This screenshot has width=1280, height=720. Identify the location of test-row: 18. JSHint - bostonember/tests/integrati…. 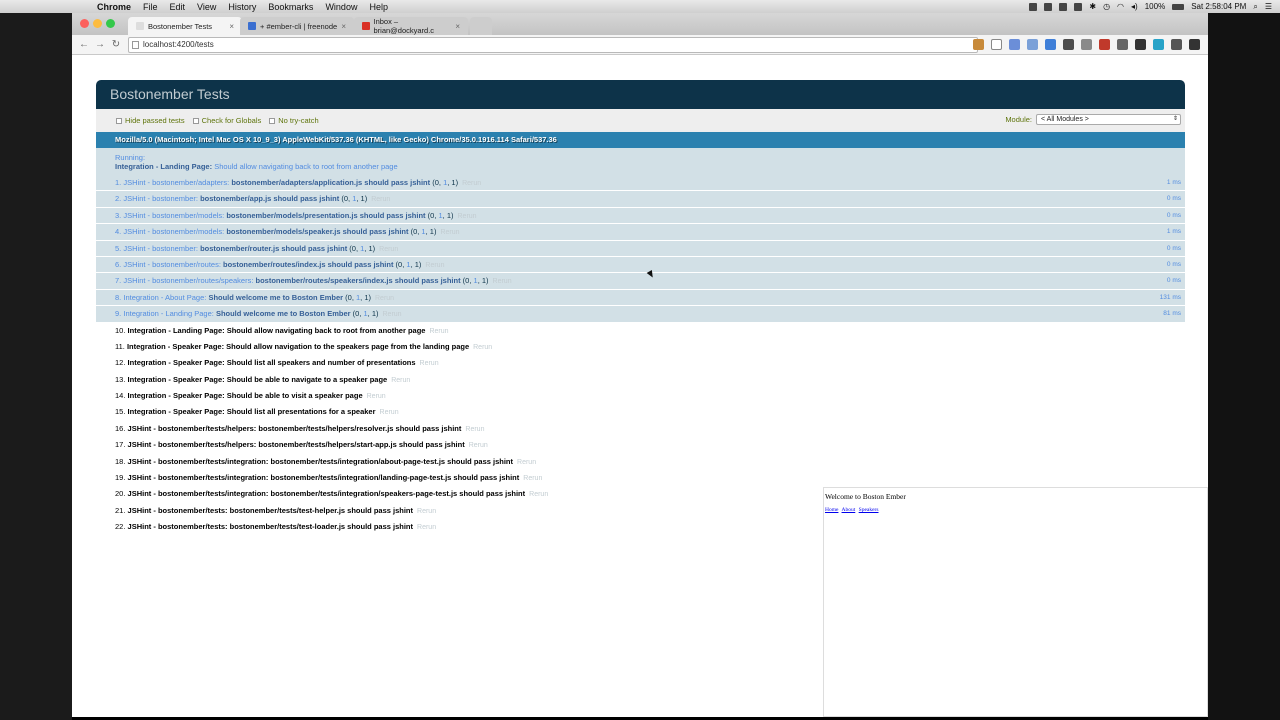
(640, 462).